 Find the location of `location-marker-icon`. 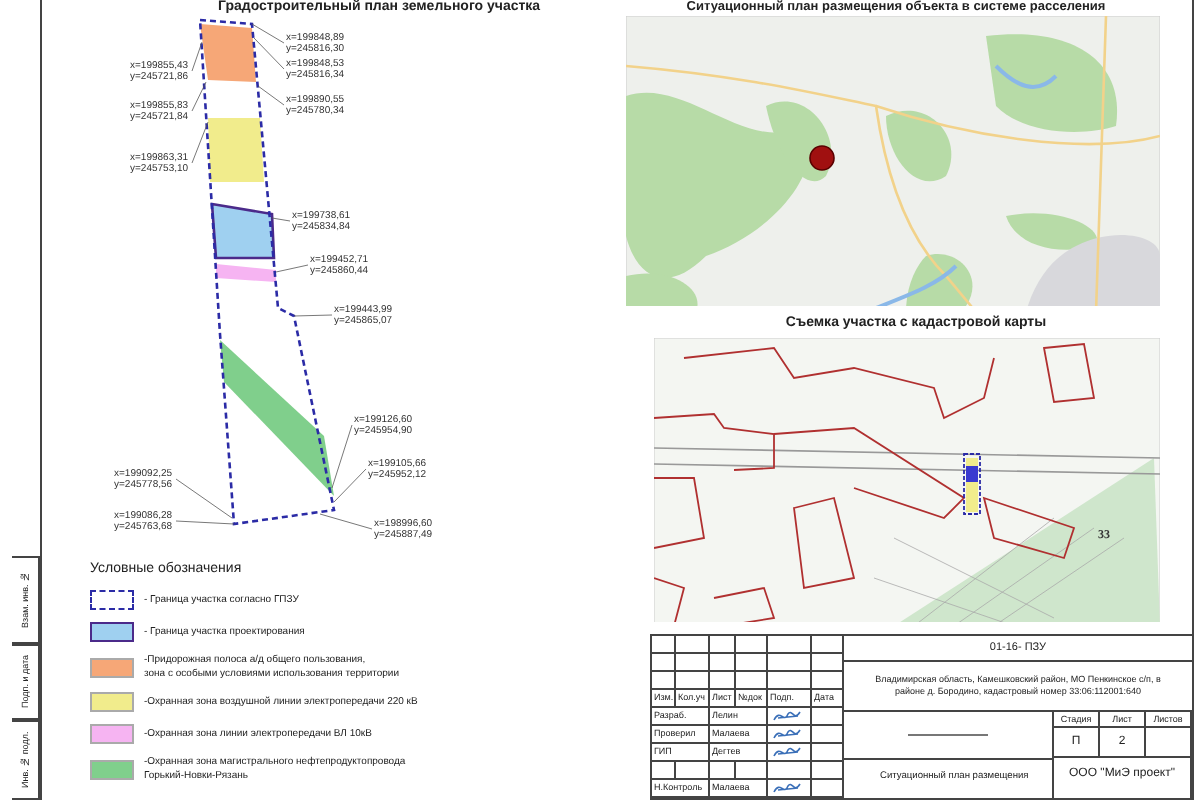

location-marker-icon is located at coordinates (822, 158).